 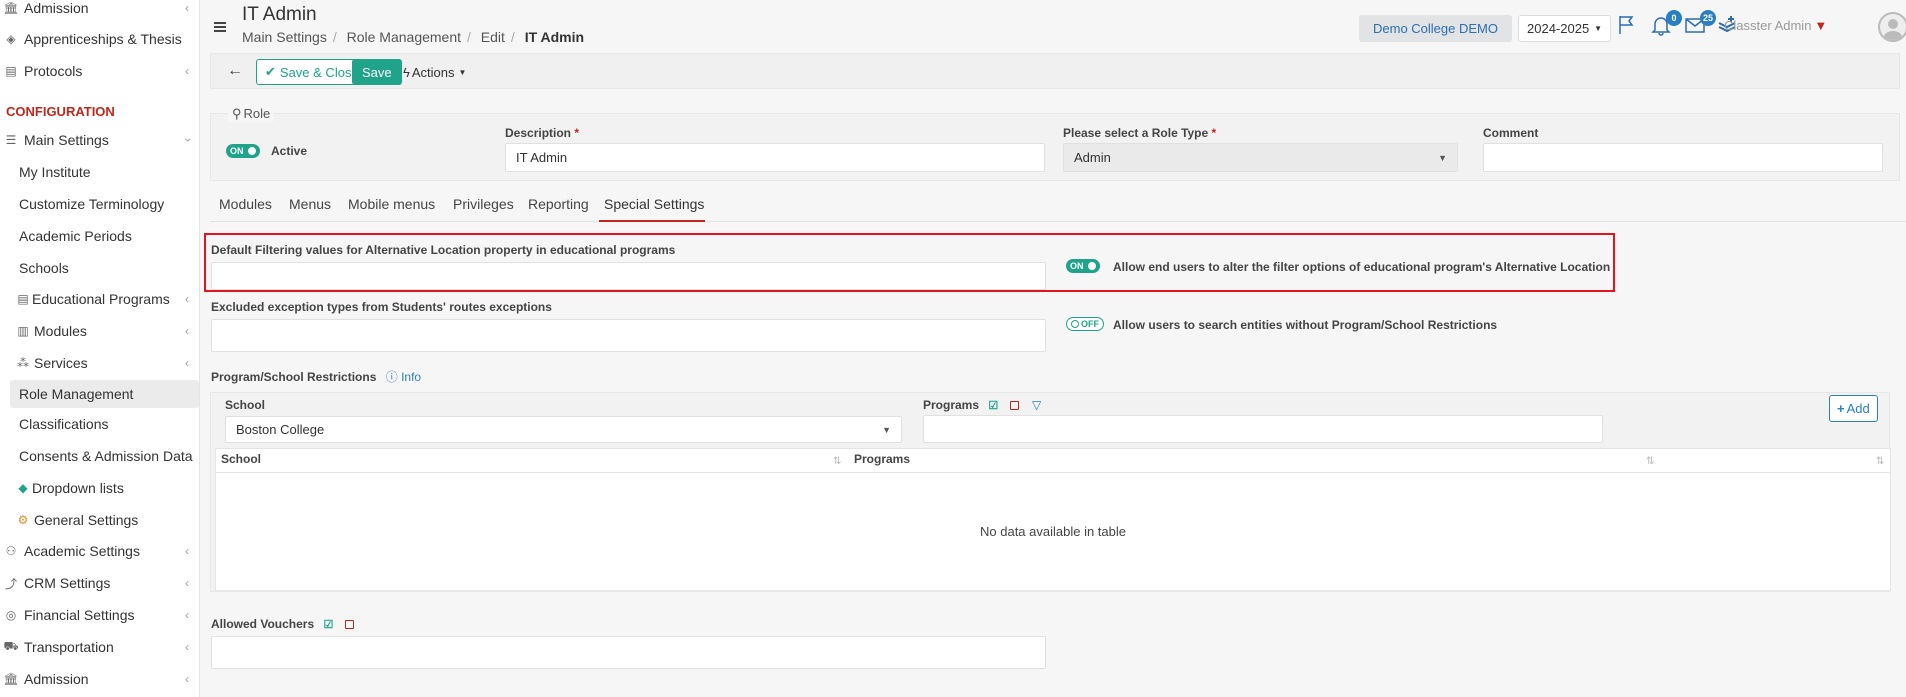 I want to click on sidebar-item-schools: Schools, so click(x=99, y=268).